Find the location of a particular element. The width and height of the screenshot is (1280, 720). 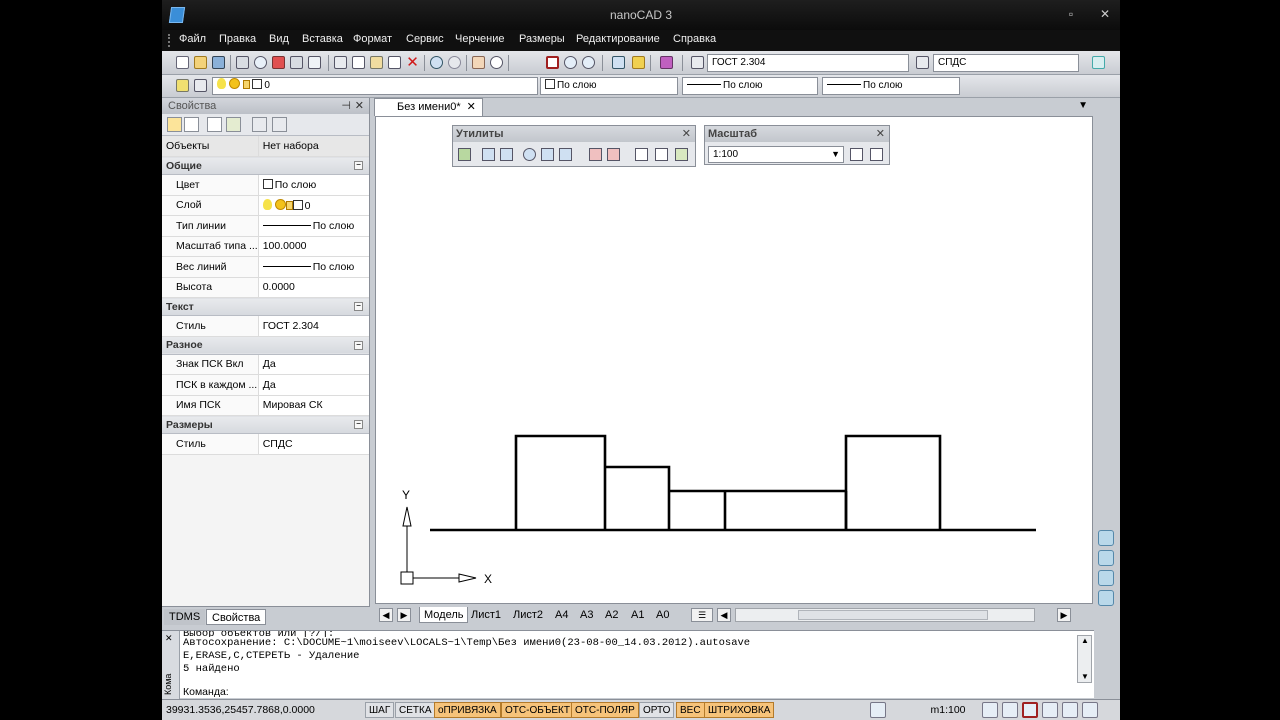

menu-view: Вид is located at coordinates (279, 39).